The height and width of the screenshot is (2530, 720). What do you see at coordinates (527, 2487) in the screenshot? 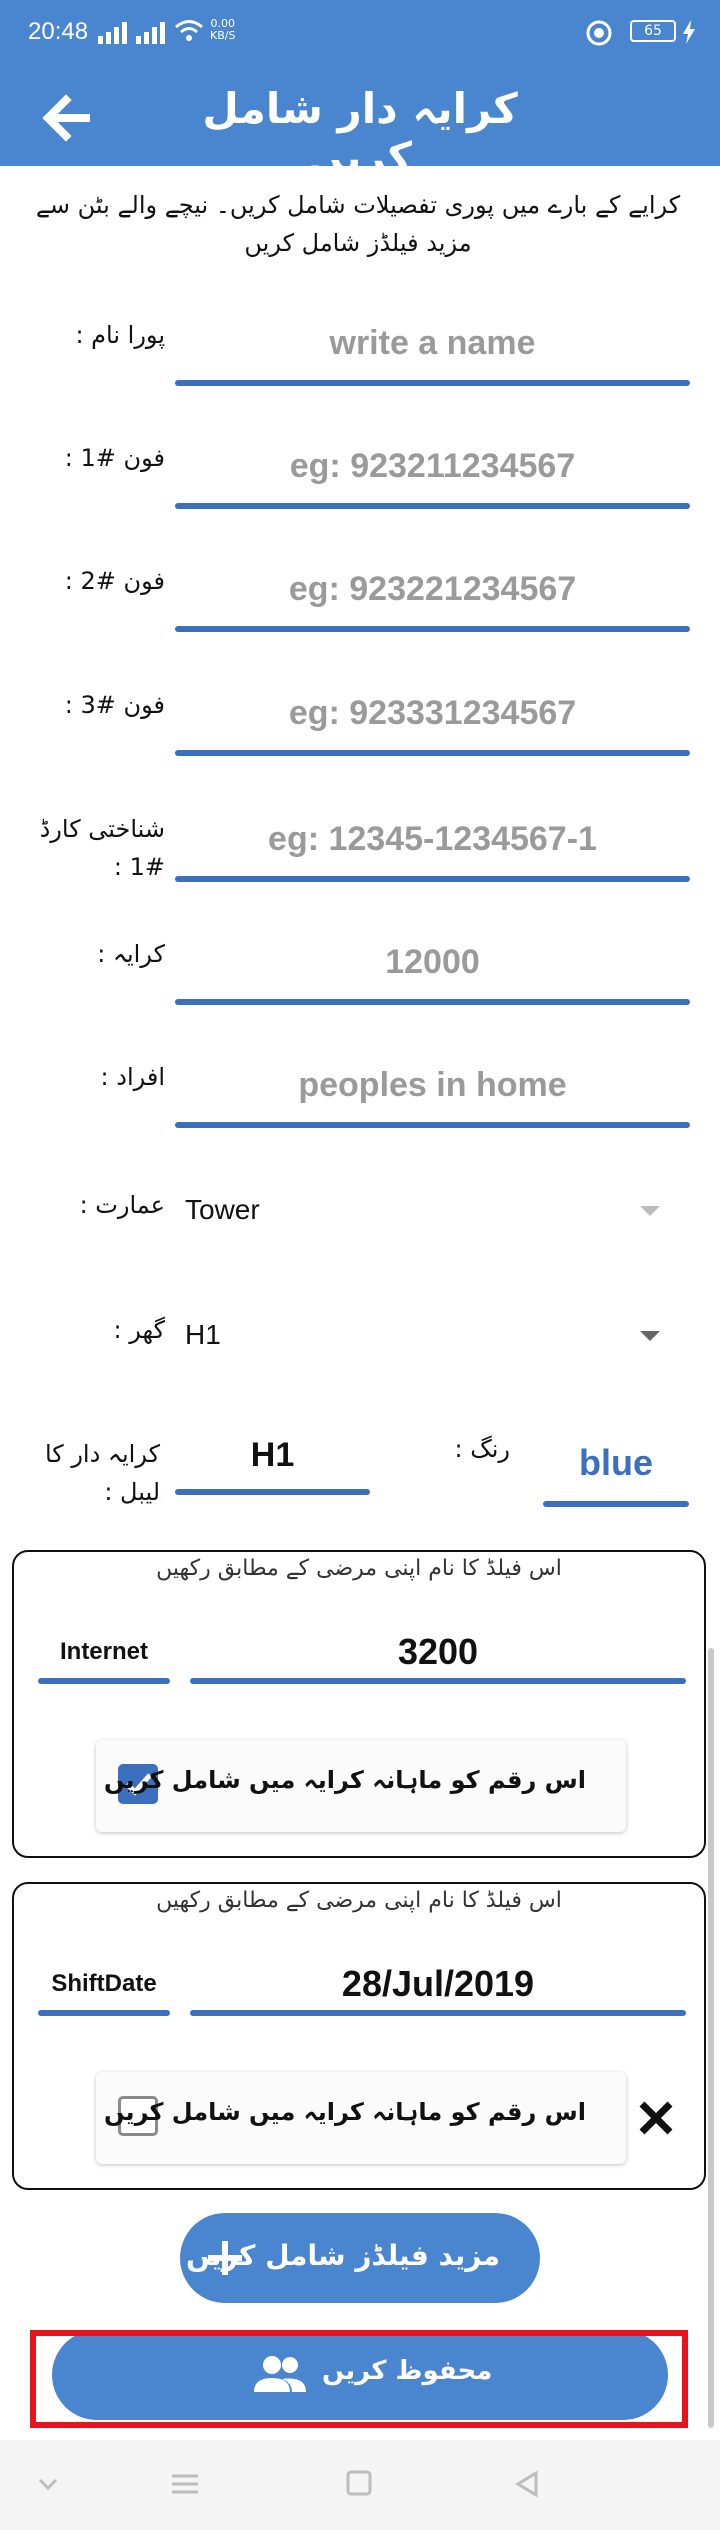
I see `back-triangle-icon` at bounding box center [527, 2487].